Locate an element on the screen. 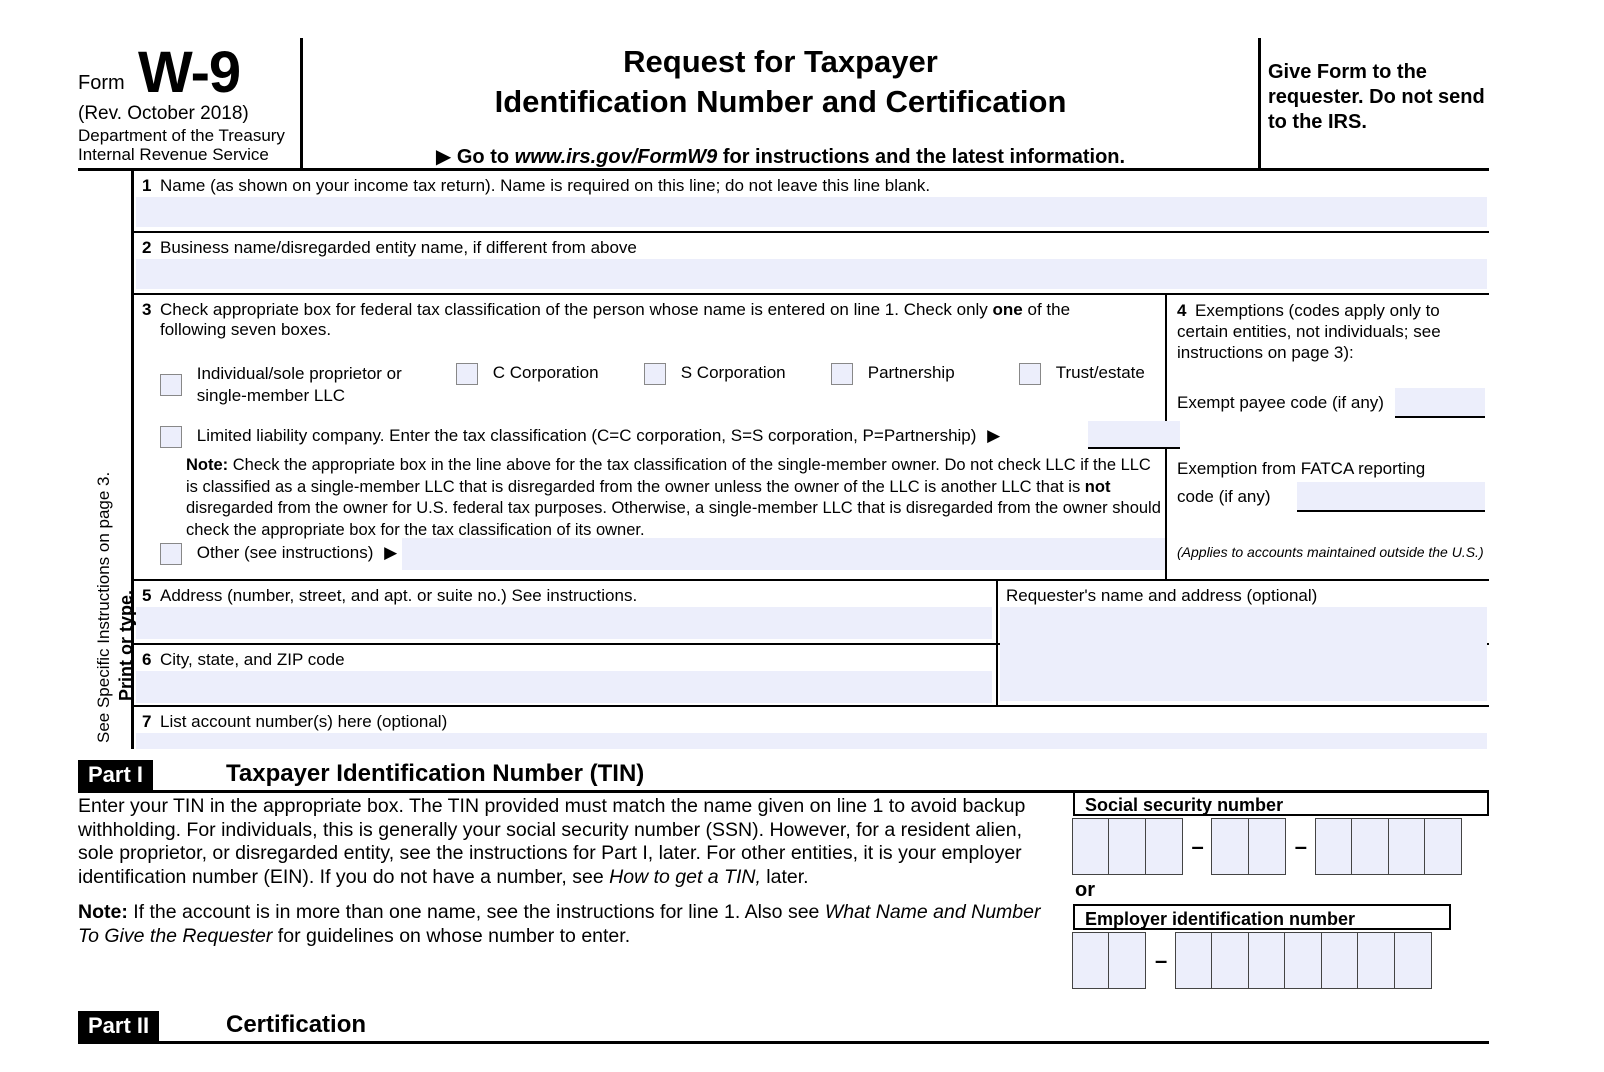 This screenshot has height=1072, width=1604. checkbox-partnership-icon is located at coordinates (842, 374).